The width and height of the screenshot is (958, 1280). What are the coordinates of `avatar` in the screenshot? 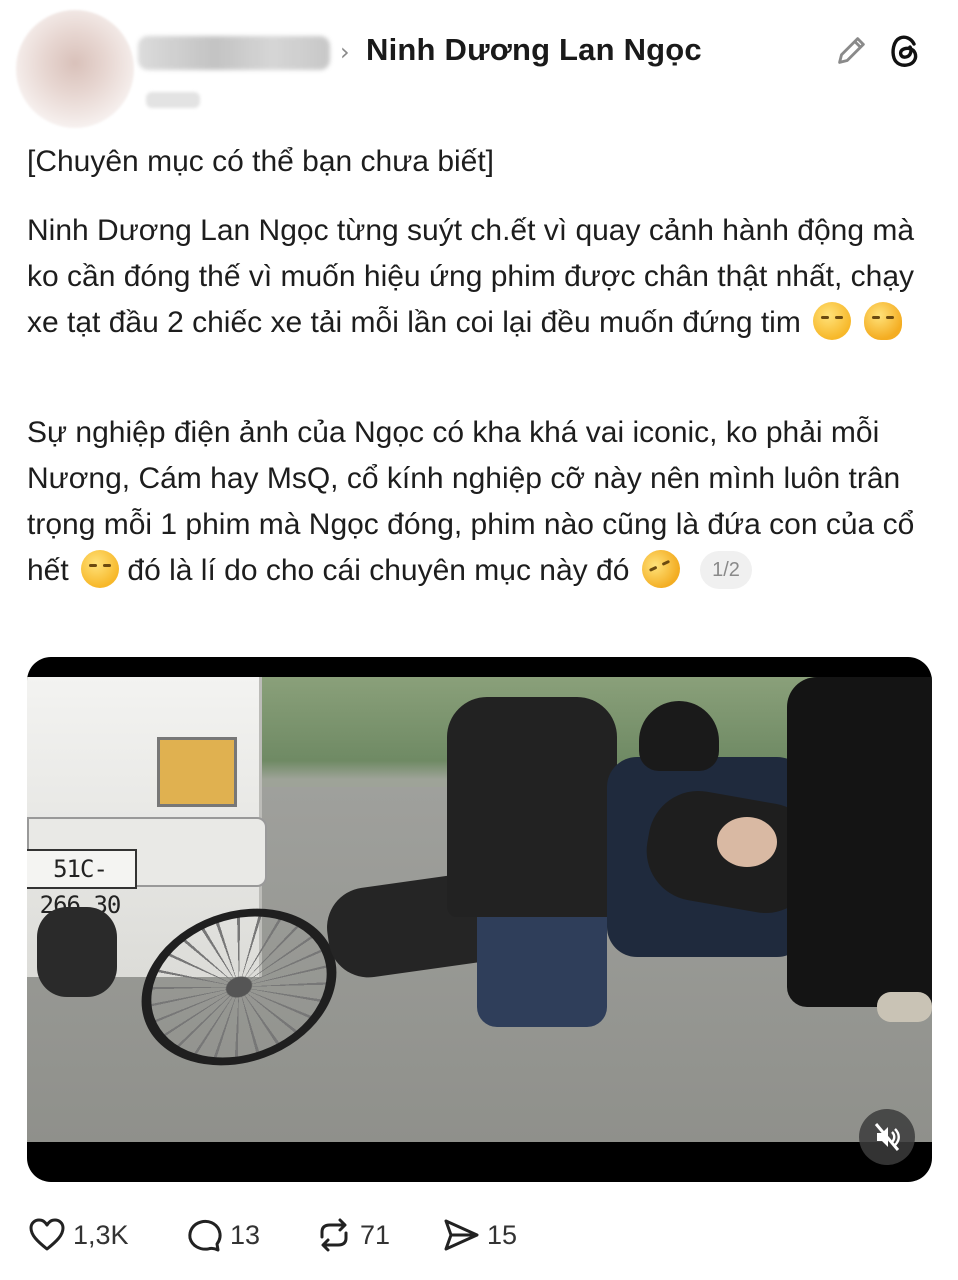 It's located at (75, 69).